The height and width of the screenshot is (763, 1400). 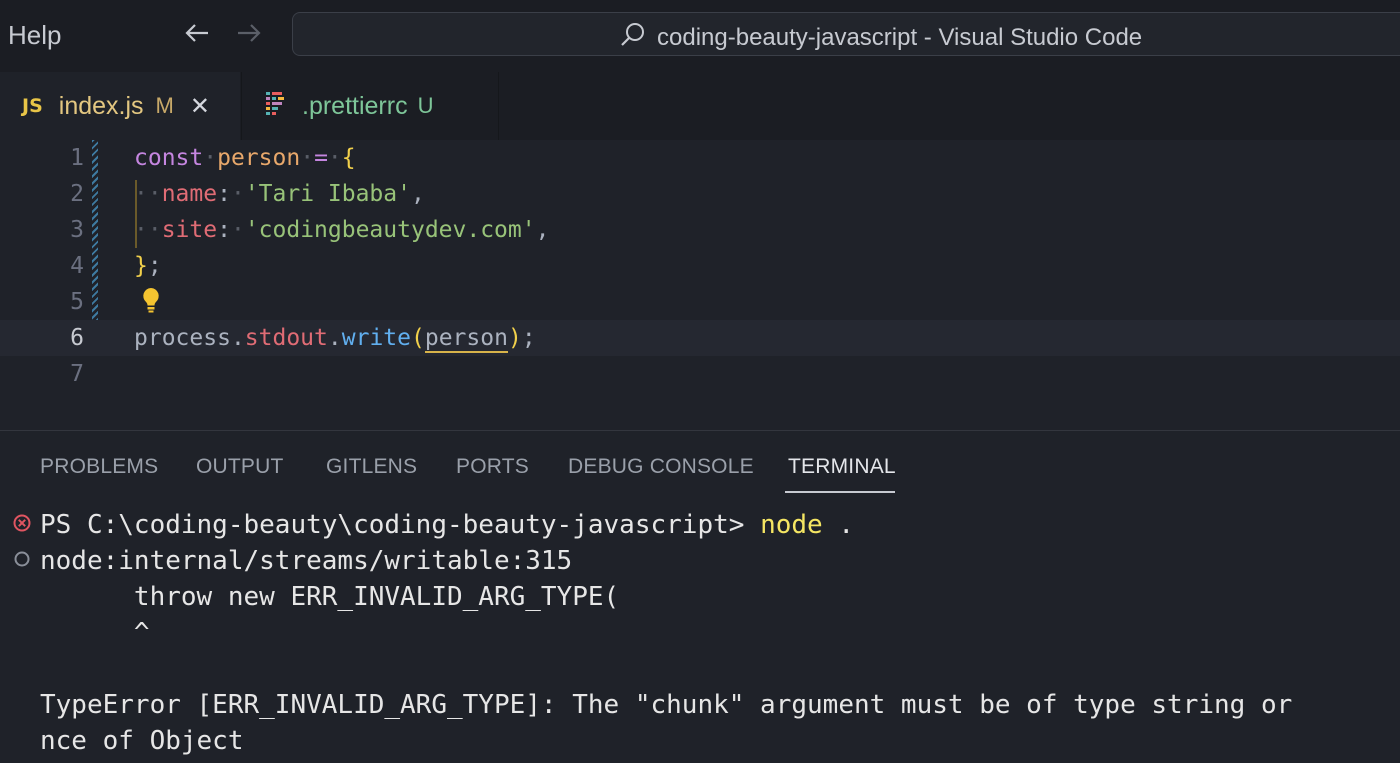 What do you see at coordinates (240, 467) in the screenshot?
I see `tab-output: OUTPUT` at bounding box center [240, 467].